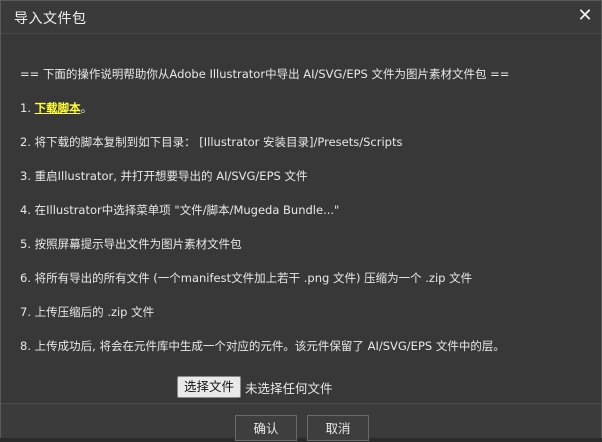 The height and width of the screenshot is (442, 602). I want to click on download-script-link: 下载脚本, so click(58, 108).